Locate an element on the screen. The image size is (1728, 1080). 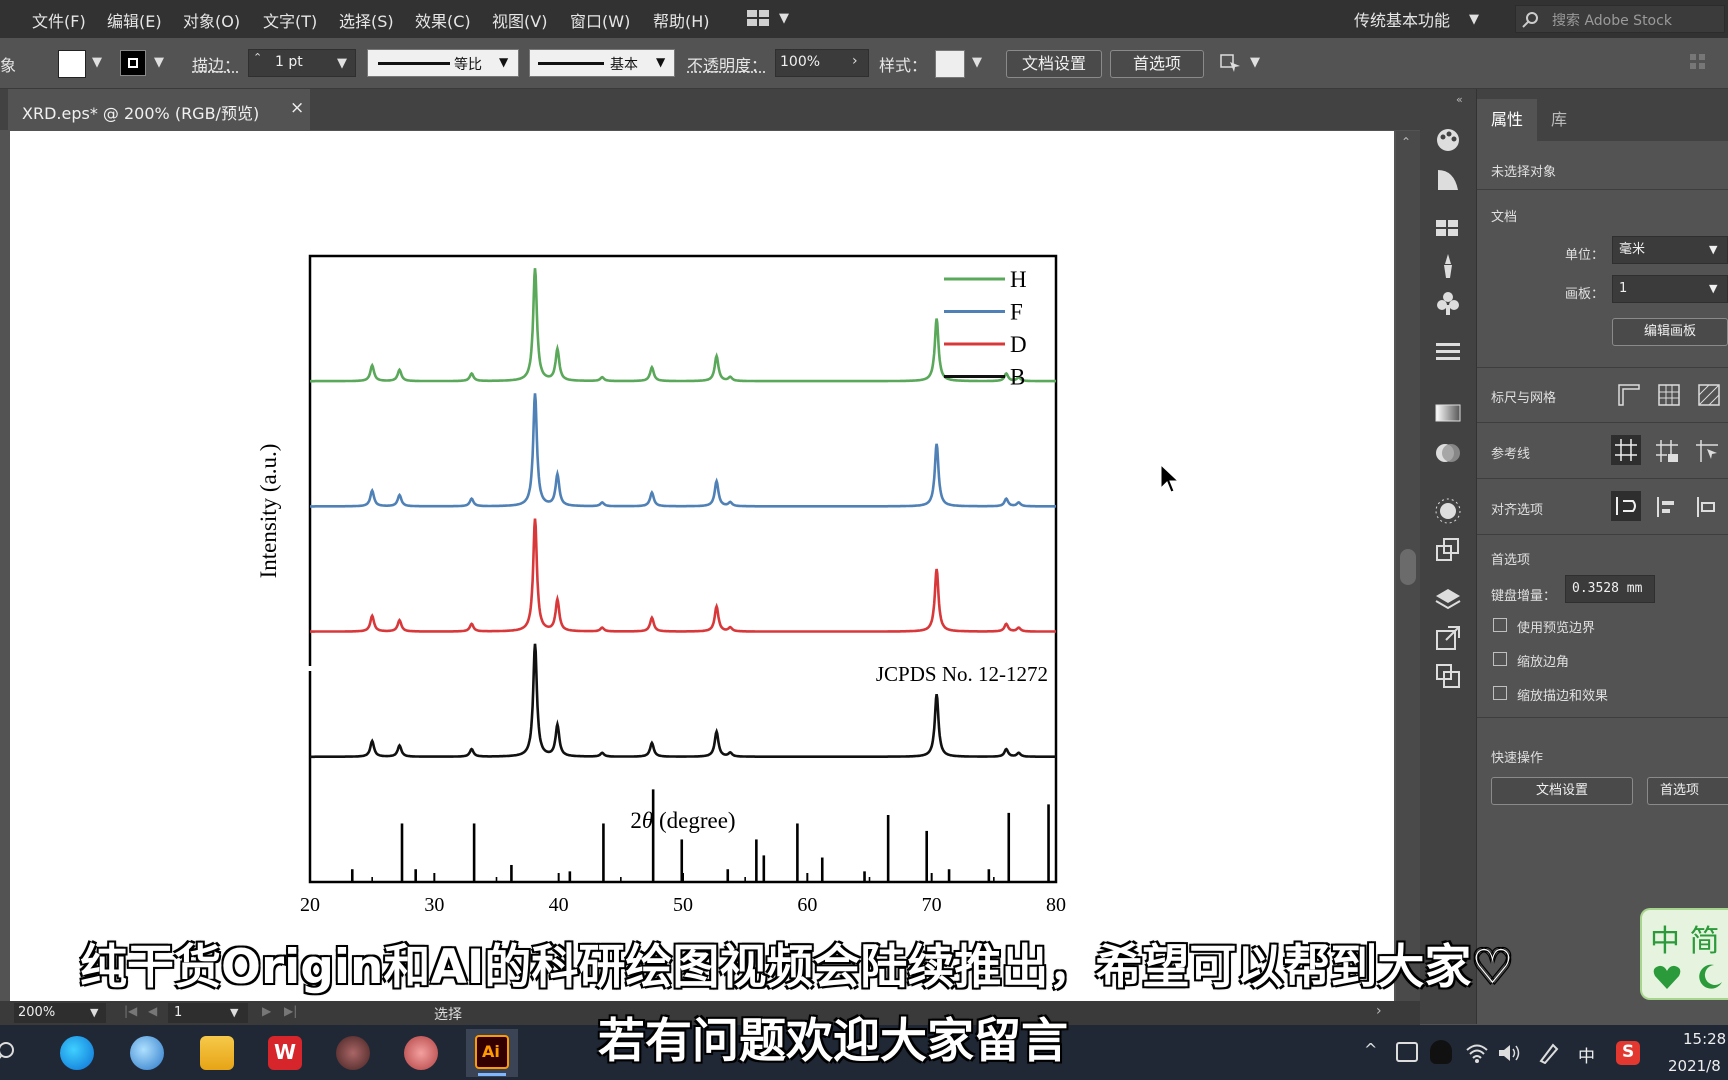
opacity-label: 不透明度： is located at coordinates (727, 64).